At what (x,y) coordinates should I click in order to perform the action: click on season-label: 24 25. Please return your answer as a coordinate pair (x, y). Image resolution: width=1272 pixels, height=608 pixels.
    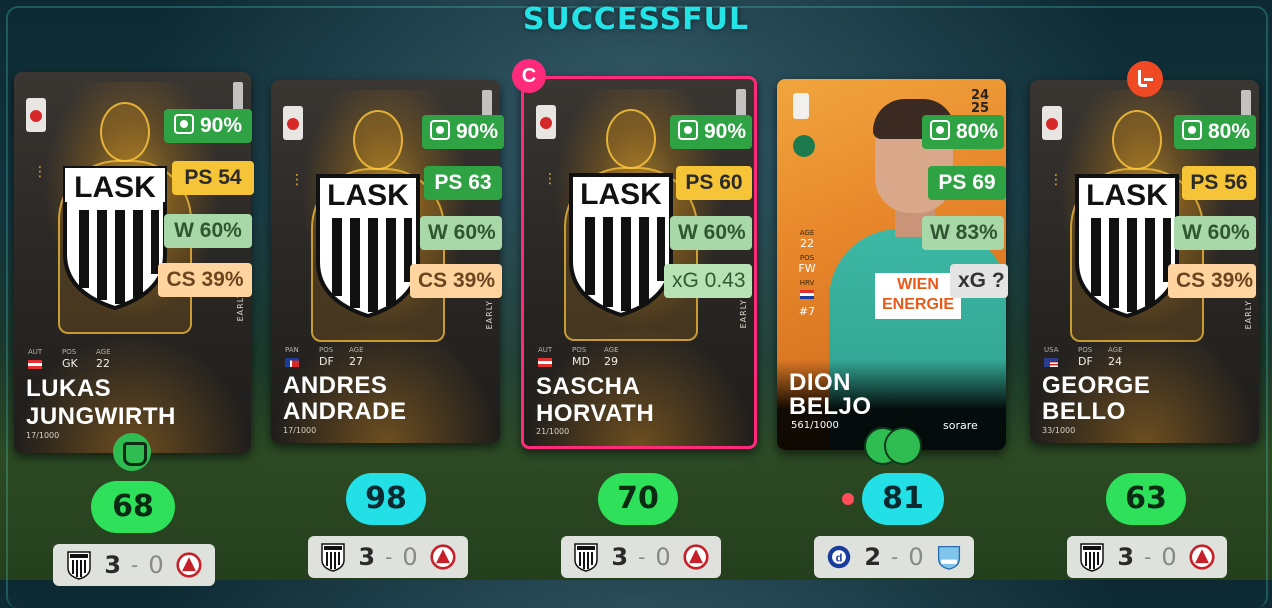
    Looking at the image, I should click on (980, 102).